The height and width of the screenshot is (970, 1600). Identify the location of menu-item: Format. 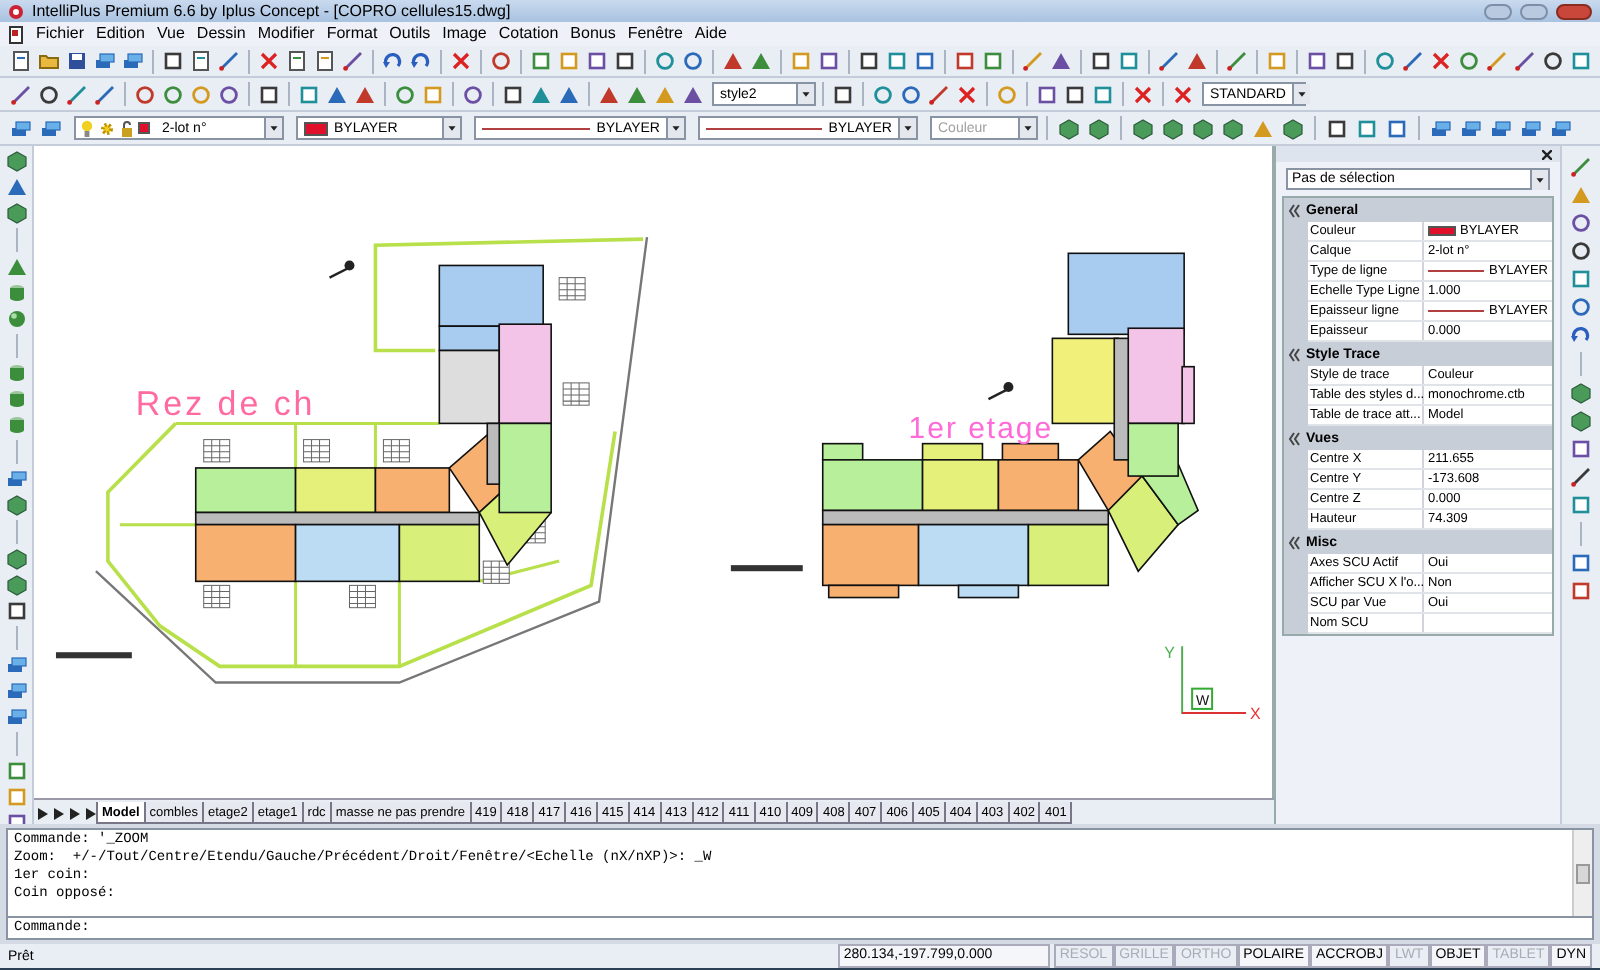
(352, 34).